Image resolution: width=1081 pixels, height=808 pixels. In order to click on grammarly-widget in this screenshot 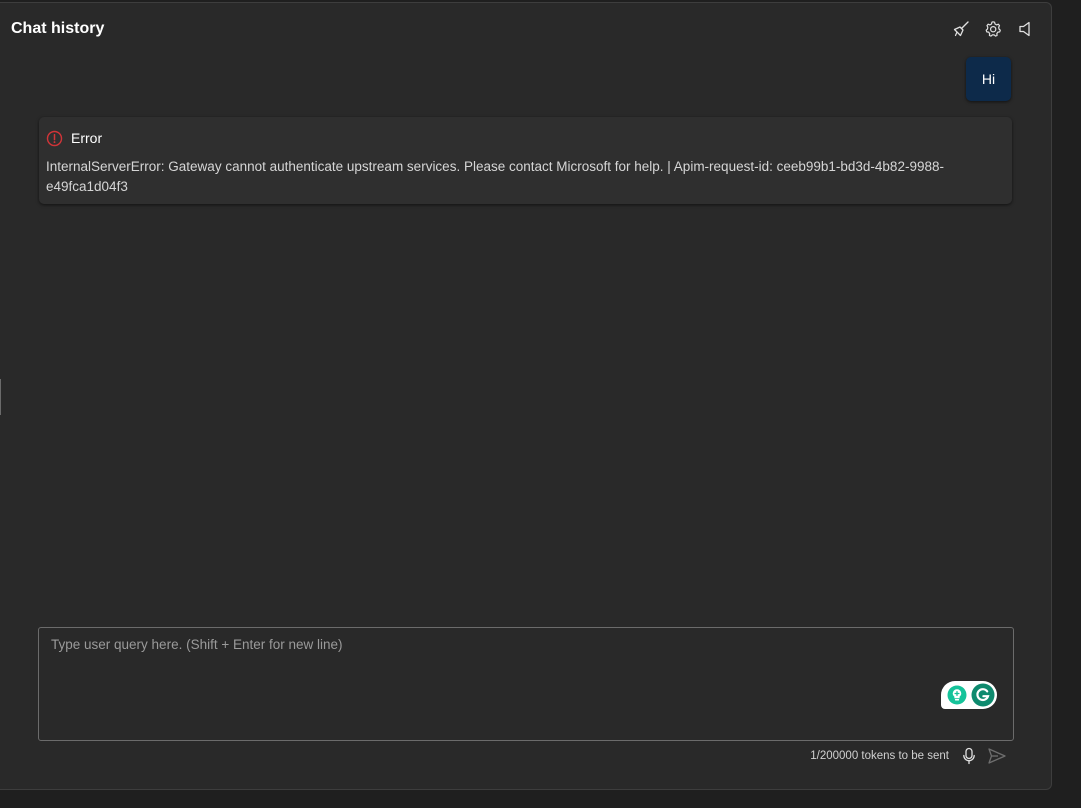, I will do `click(969, 695)`.